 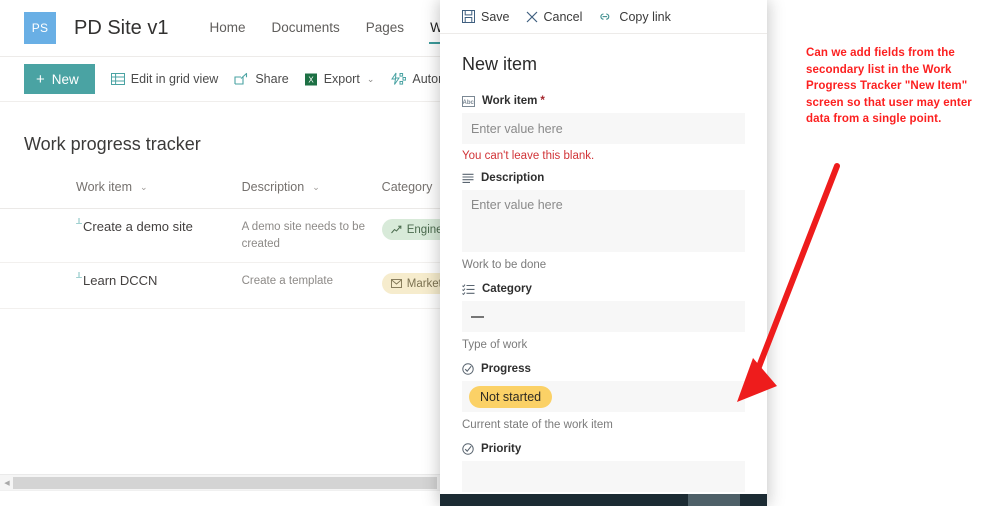 I want to click on field-category-label: Category, so click(x=603, y=289).